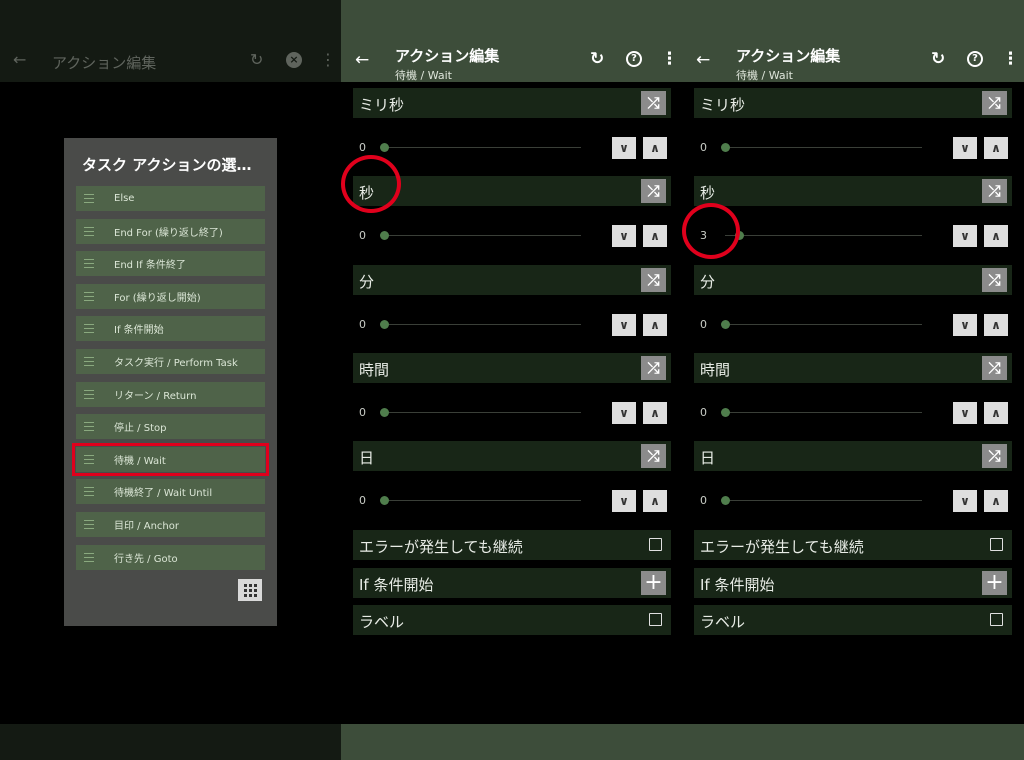  Describe the element at coordinates (245, 585) in the screenshot. I see `grid-icon` at that location.